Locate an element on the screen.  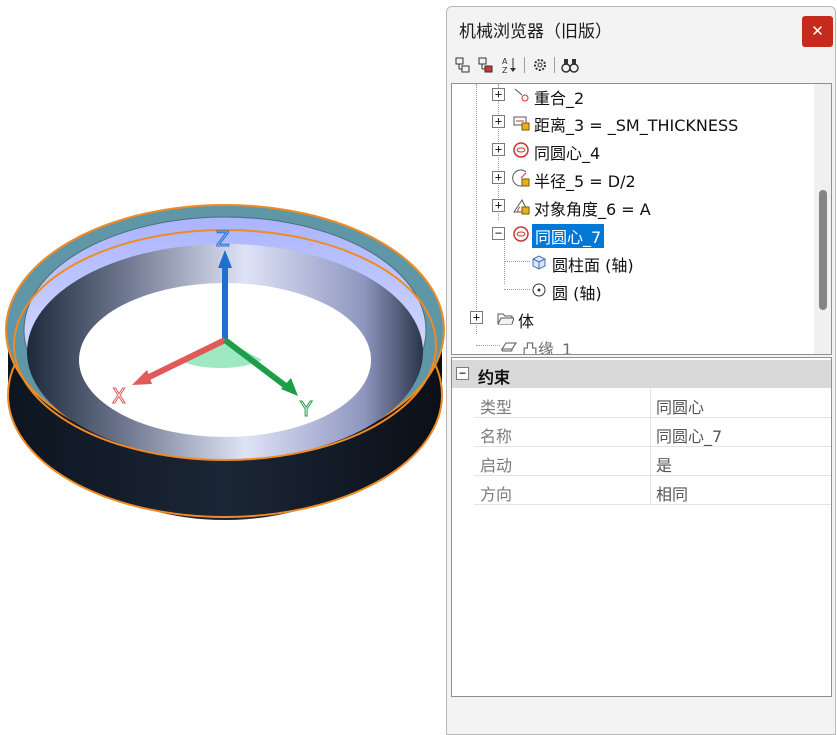
panel-title: 机械浏览器（旧版） is located at coordinates (535, 32).